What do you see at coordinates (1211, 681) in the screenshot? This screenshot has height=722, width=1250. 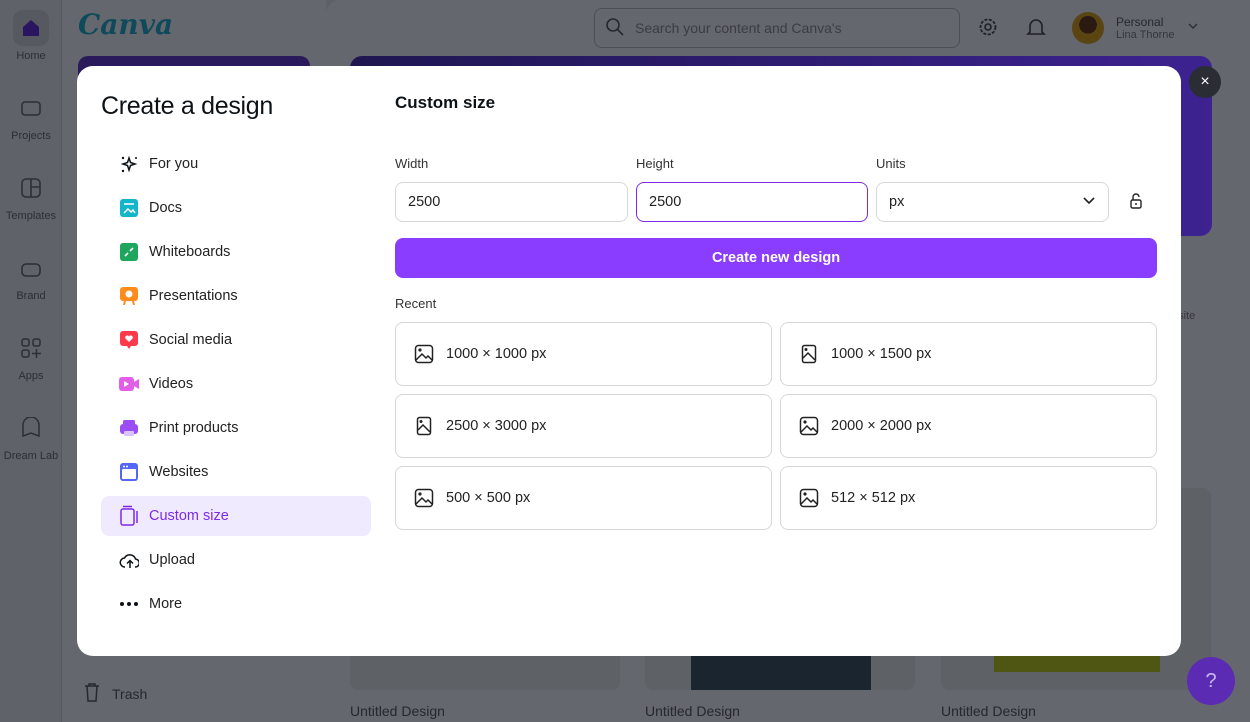 I see `help-button: ?` at bounding box center [1211, 681].